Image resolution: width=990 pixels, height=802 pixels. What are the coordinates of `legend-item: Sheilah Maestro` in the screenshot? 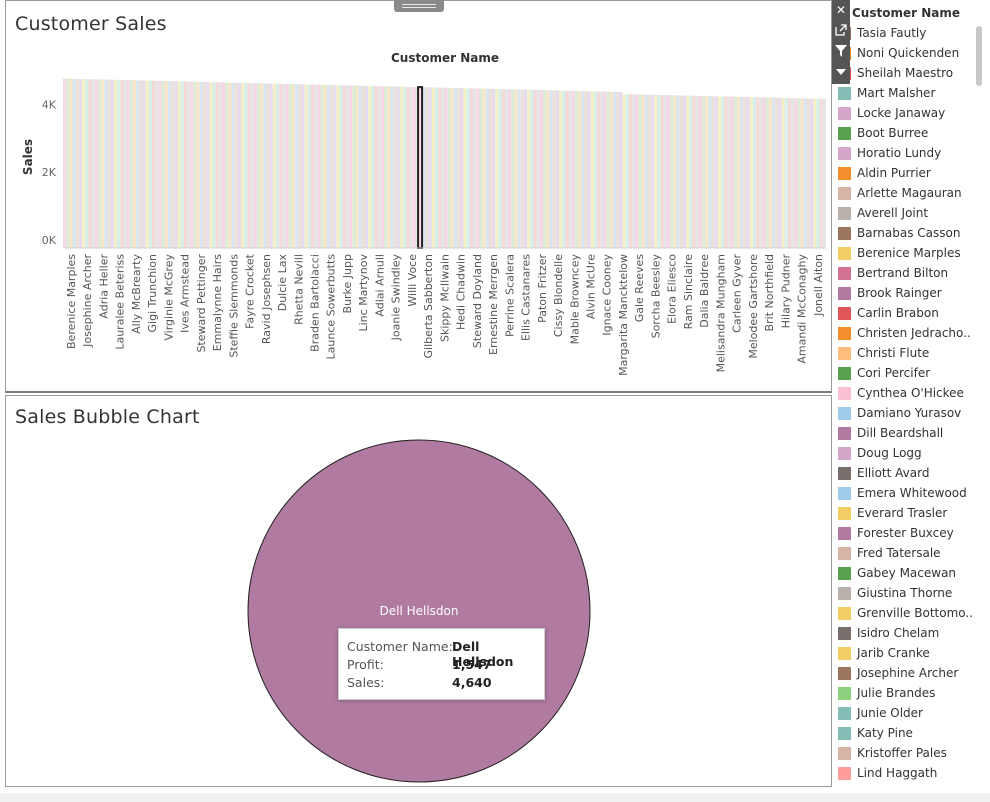 It's located at (904, 74).